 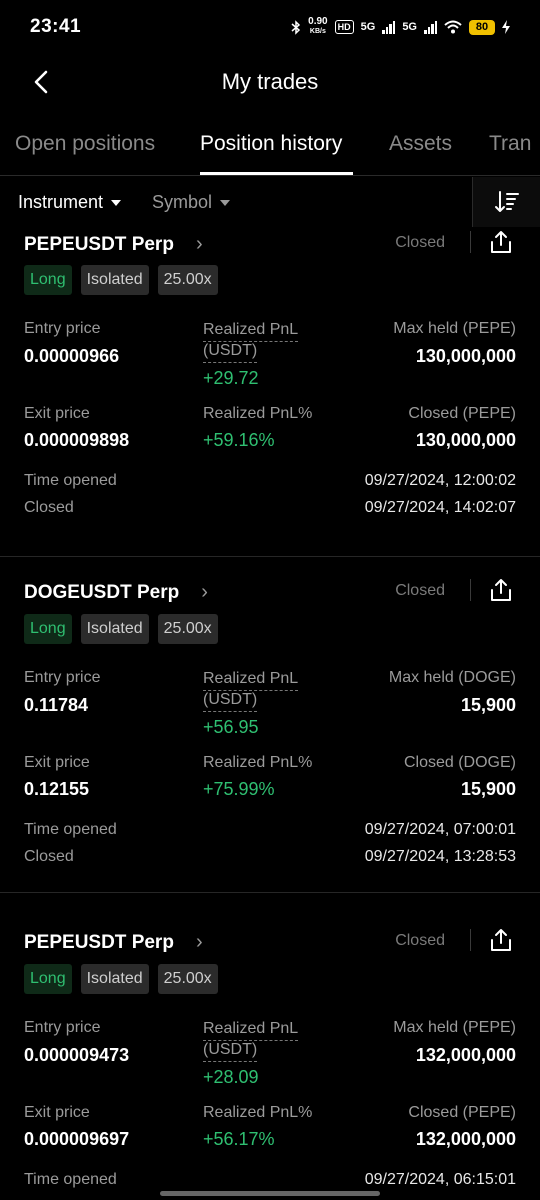 I want to click on position-symbol: DOGEUSDT Perp ›, so click(x=116, y=592).